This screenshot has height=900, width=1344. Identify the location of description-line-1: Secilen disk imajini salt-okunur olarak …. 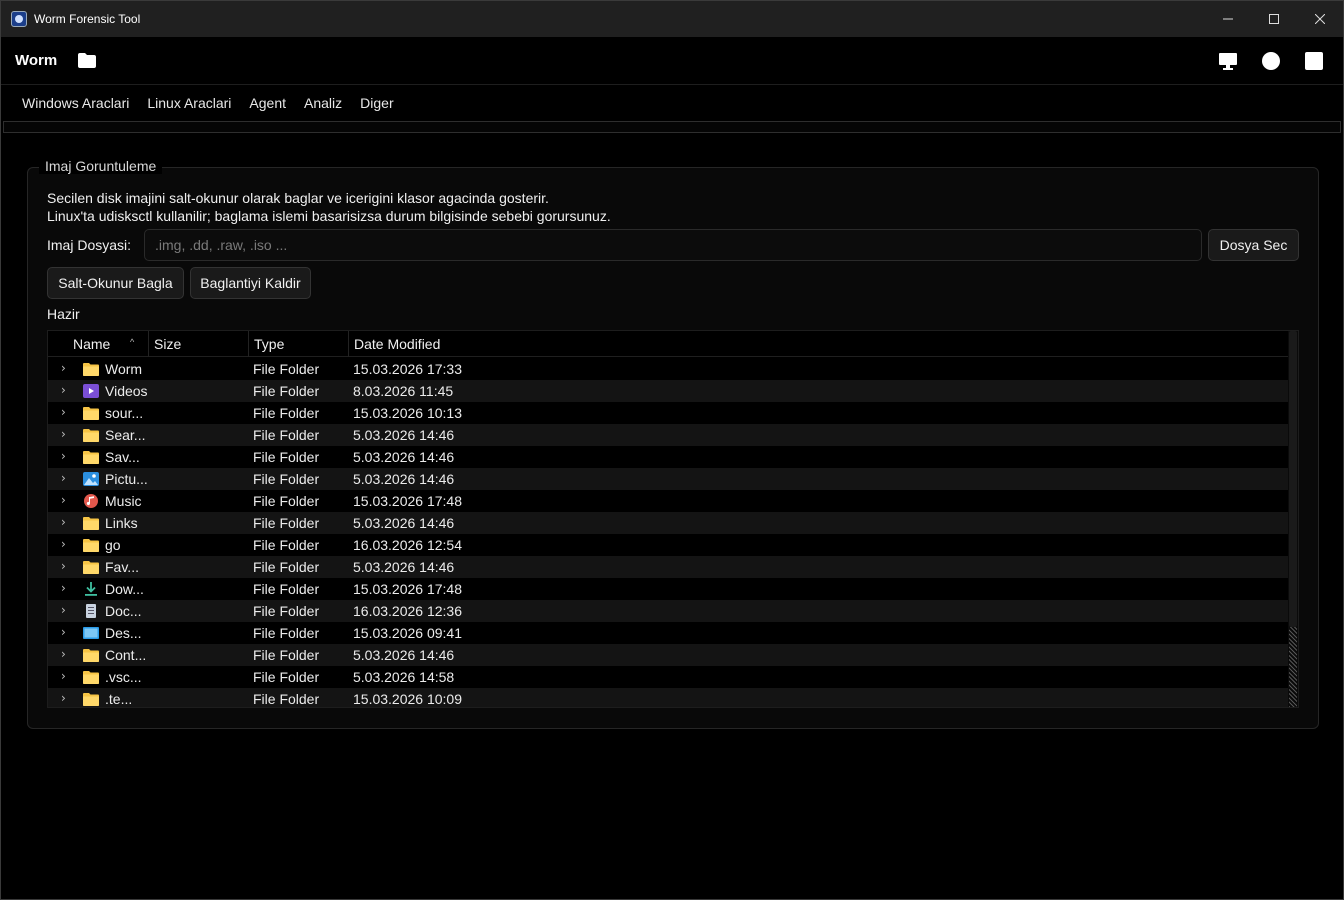
(298, 198).